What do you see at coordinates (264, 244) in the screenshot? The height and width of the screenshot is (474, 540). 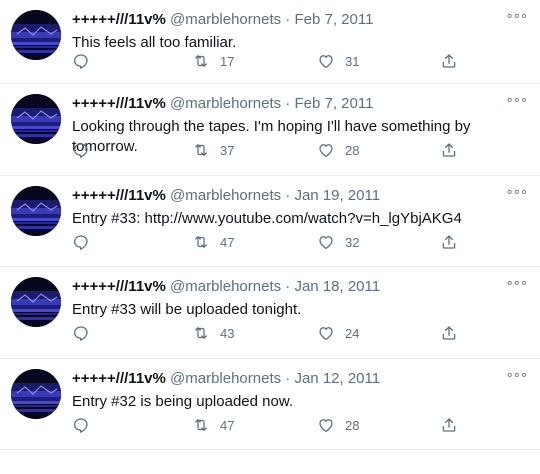 I see `tweet-actions: 47 32` at bounding box center [264, 244].